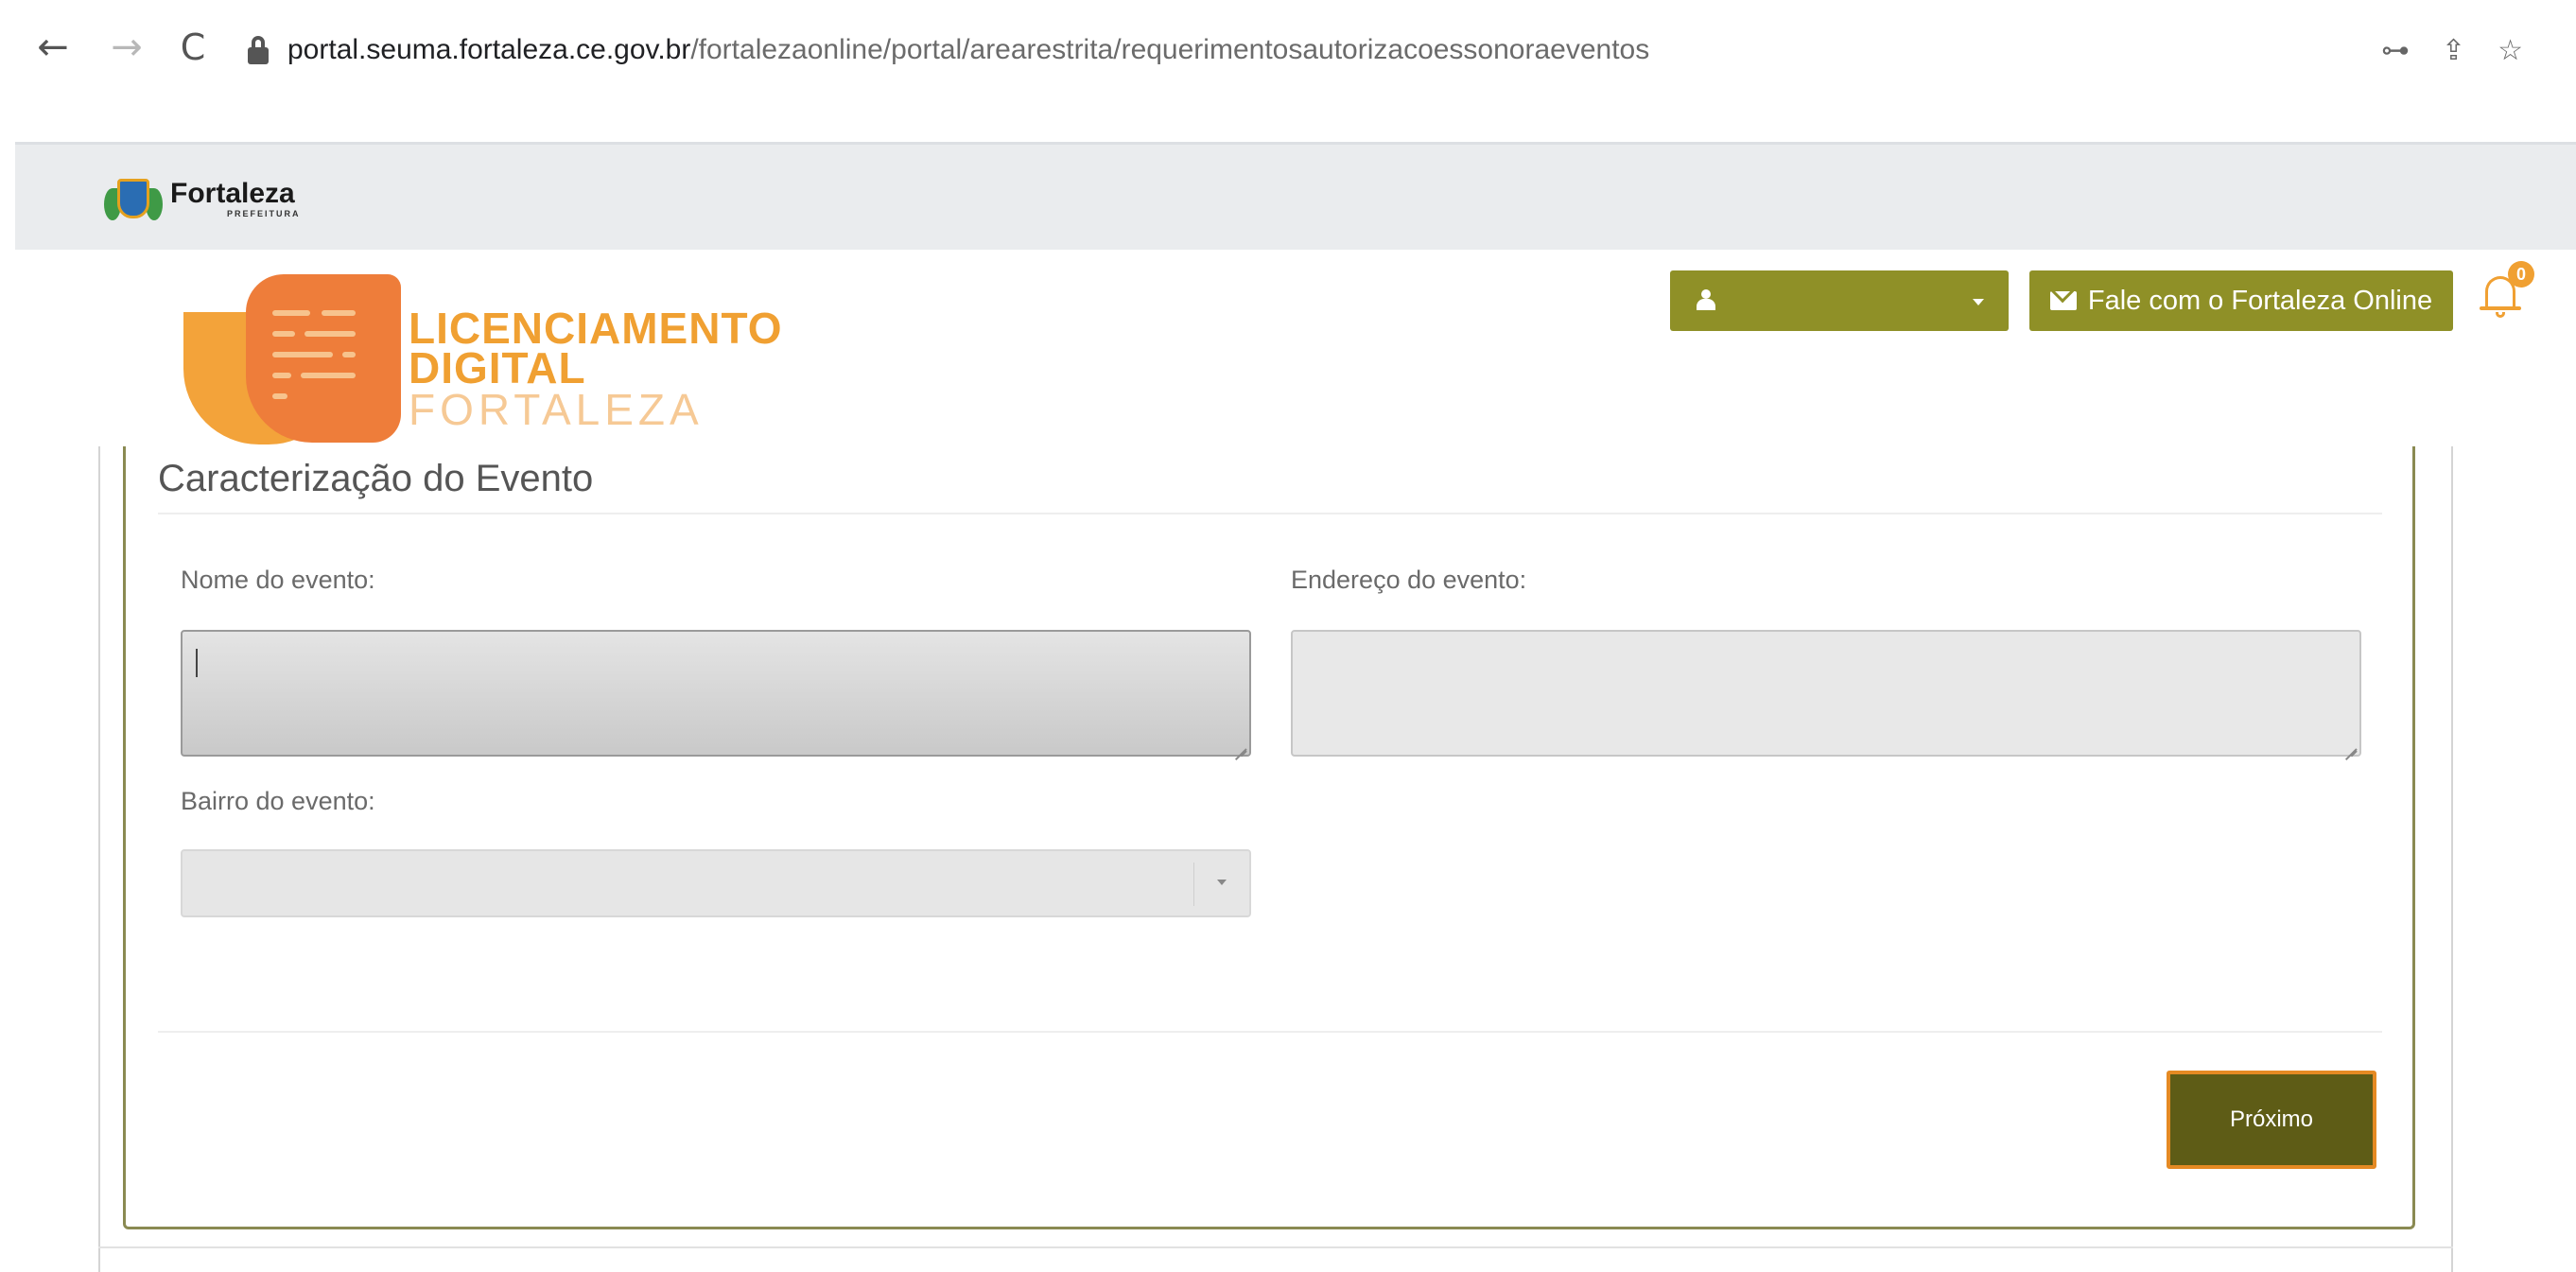 Image resolution: width=2576 pixels, height=1272 pixels. I want to click on next-button: Próximo, so click(2271, 1120).